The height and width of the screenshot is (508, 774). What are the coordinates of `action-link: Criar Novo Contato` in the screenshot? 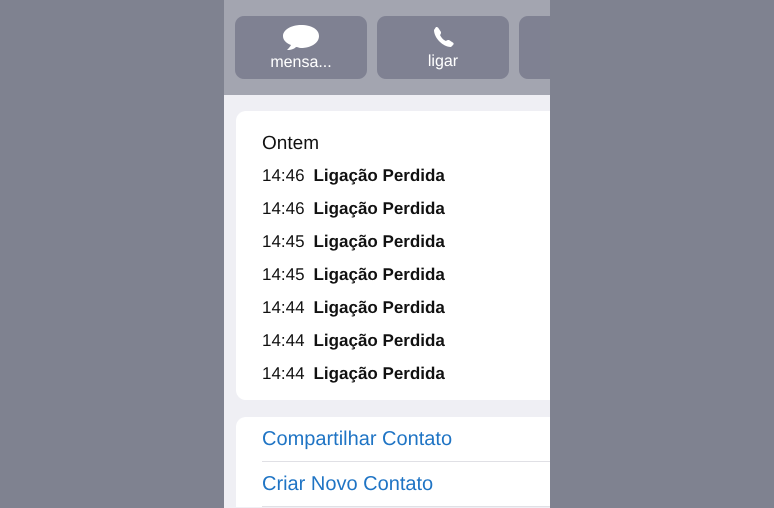 It's located at (406, 484).